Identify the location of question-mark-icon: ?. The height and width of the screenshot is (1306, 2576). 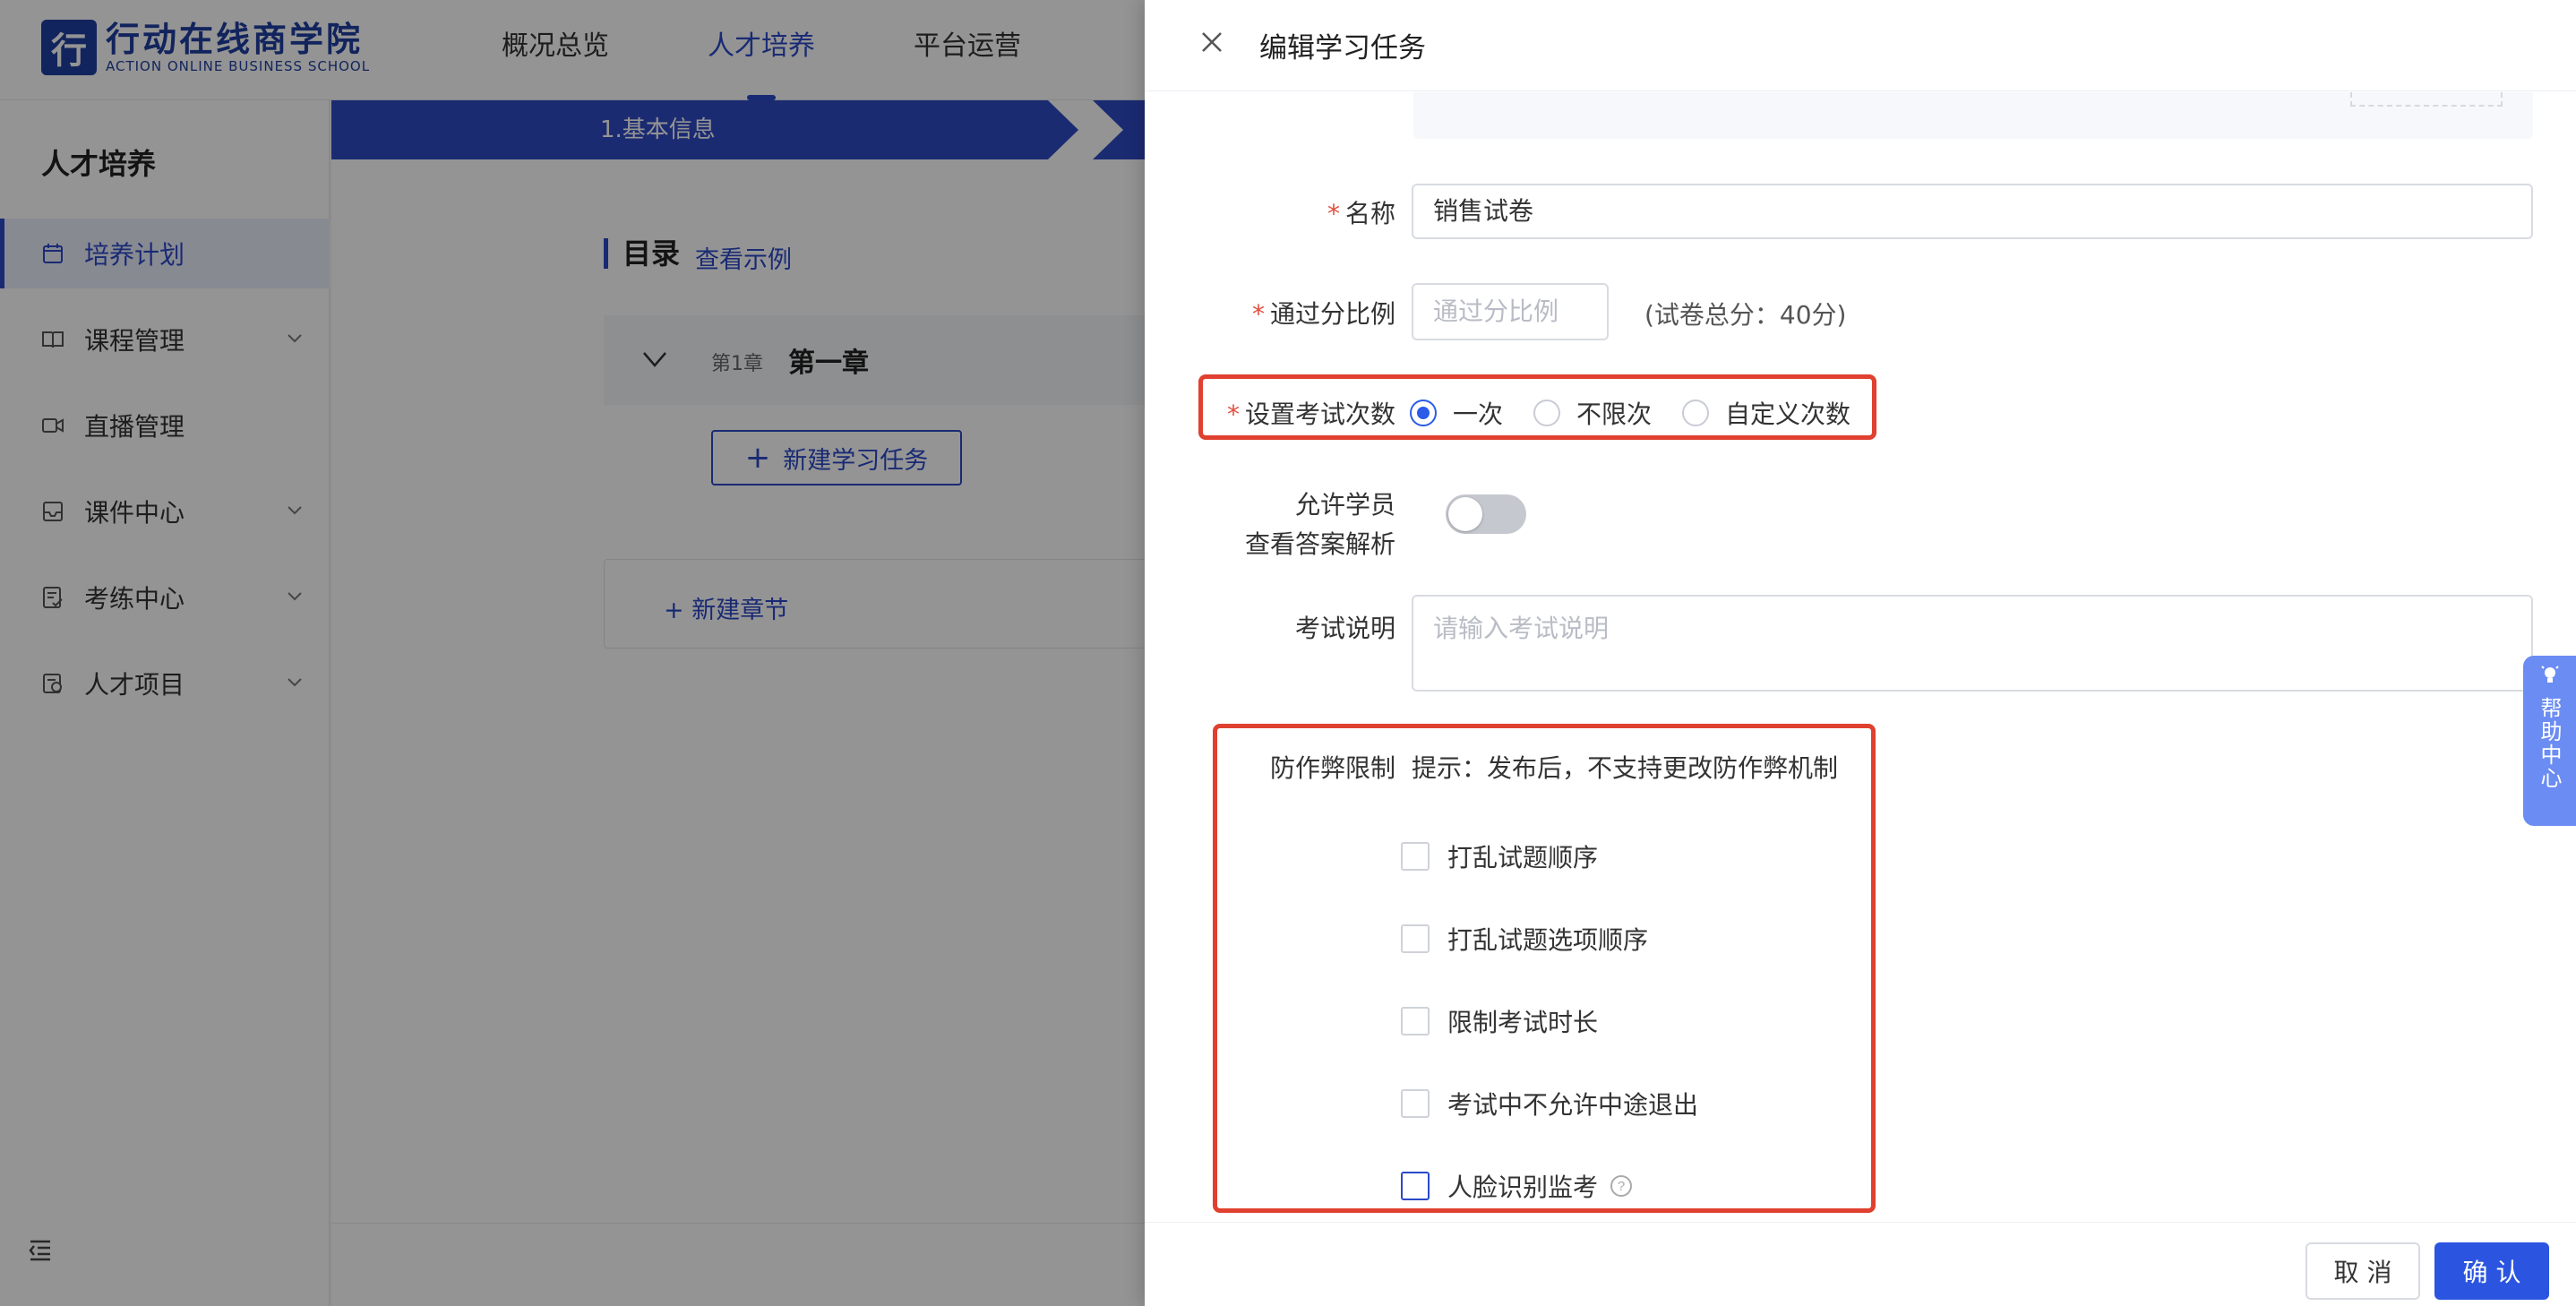
(1621, 1186).